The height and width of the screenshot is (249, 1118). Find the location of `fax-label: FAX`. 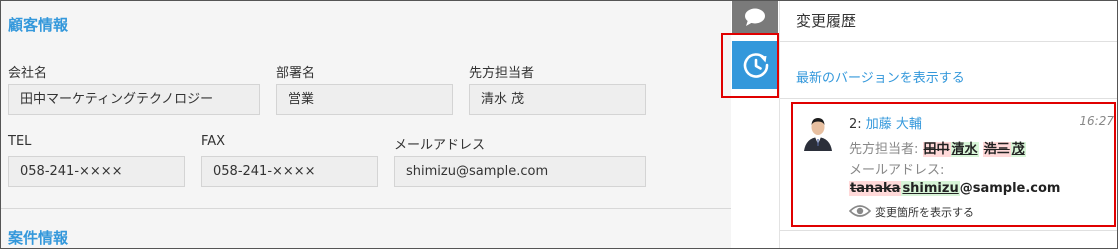

fax-label: FAX is located at coordinates (213, 141).